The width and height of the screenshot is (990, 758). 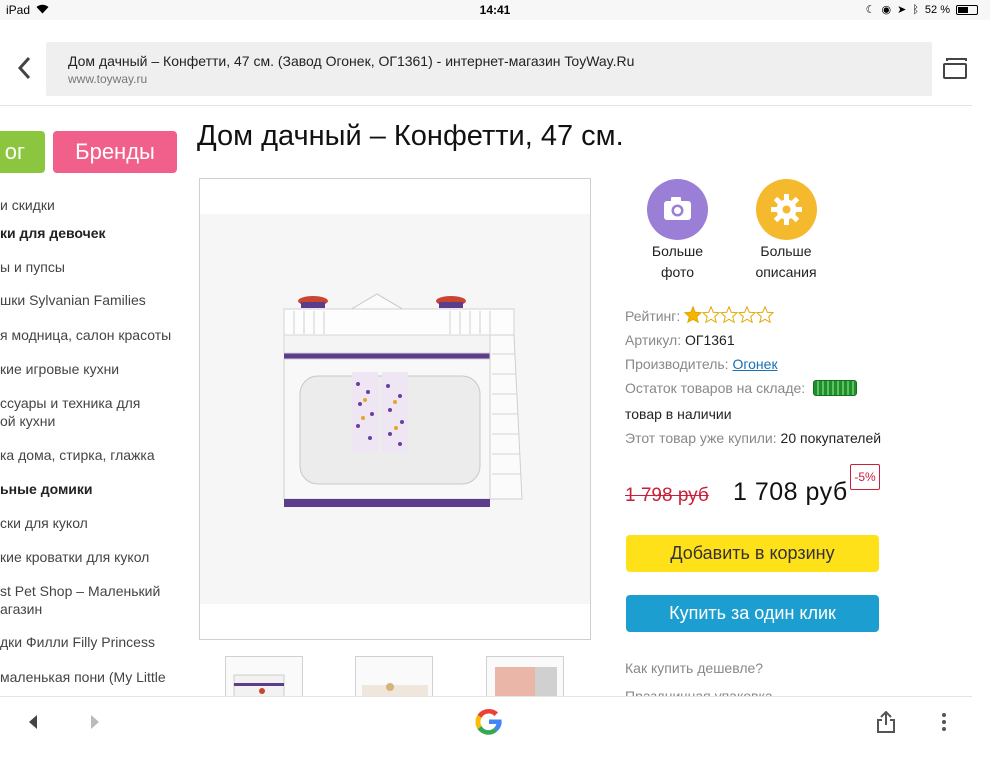 What do you see at coordinates (22, 152) in the screenshot?
I see `catalog-button: ог` at bounding box center [22, 152].